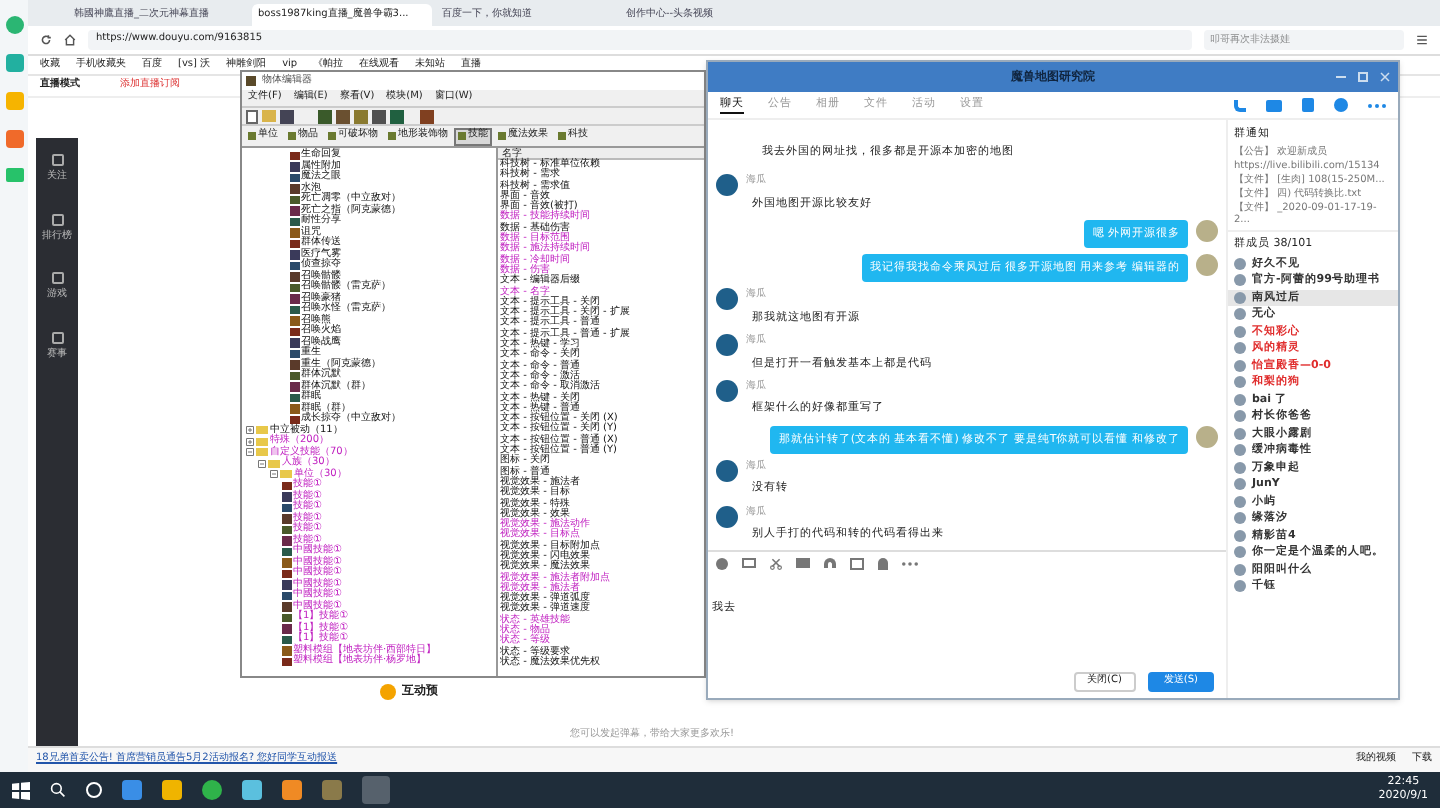  What do you see at coordinates (14, 25) in the screenshot?
I see `browser-logo-icon` at bounding box center [14, 25].